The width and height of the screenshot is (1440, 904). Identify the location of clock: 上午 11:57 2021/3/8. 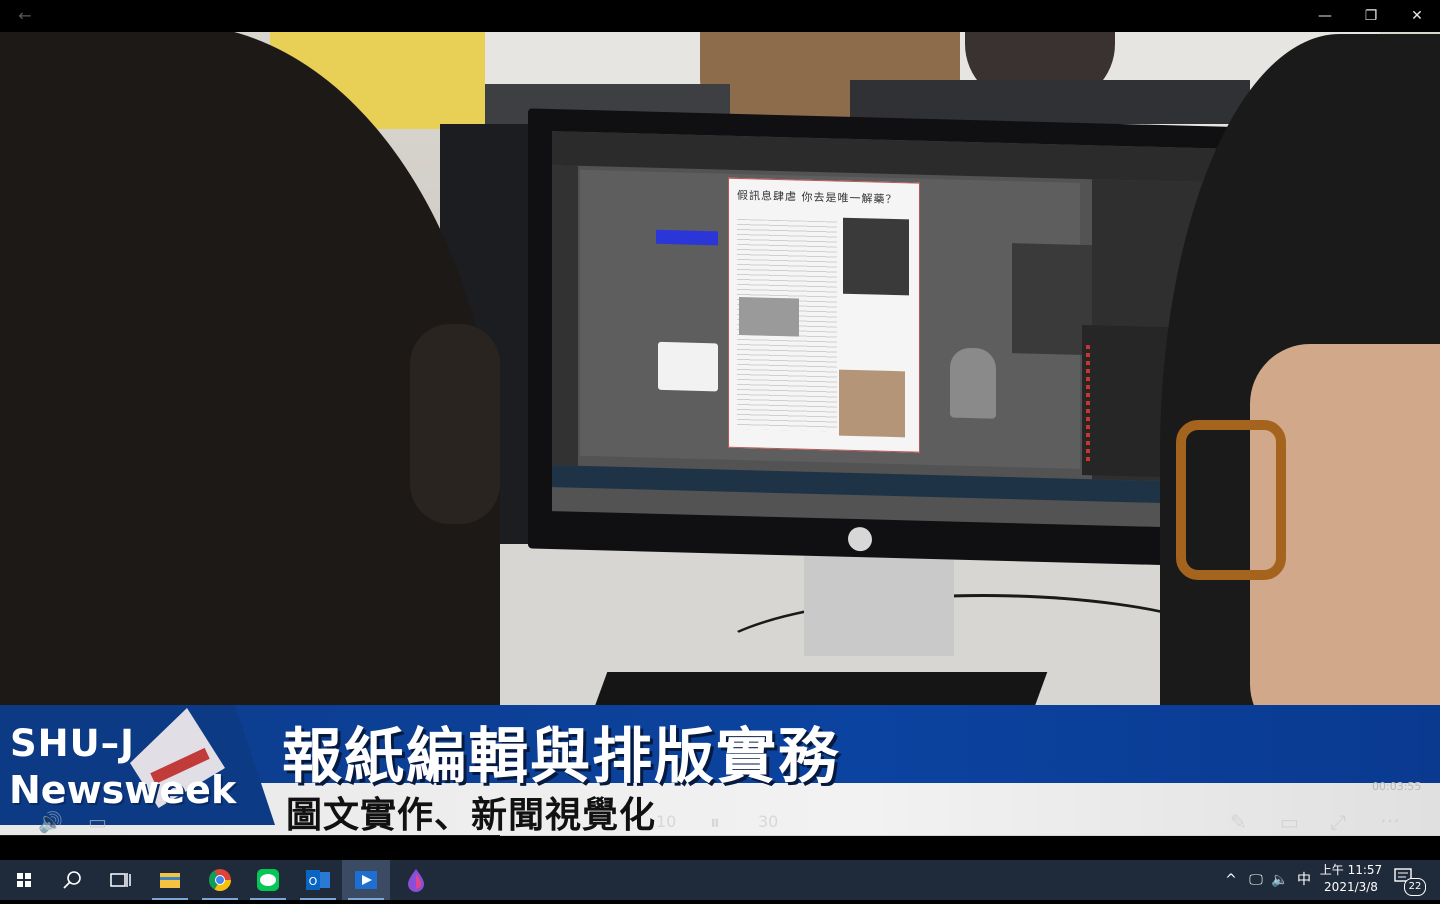
(1351, 879).